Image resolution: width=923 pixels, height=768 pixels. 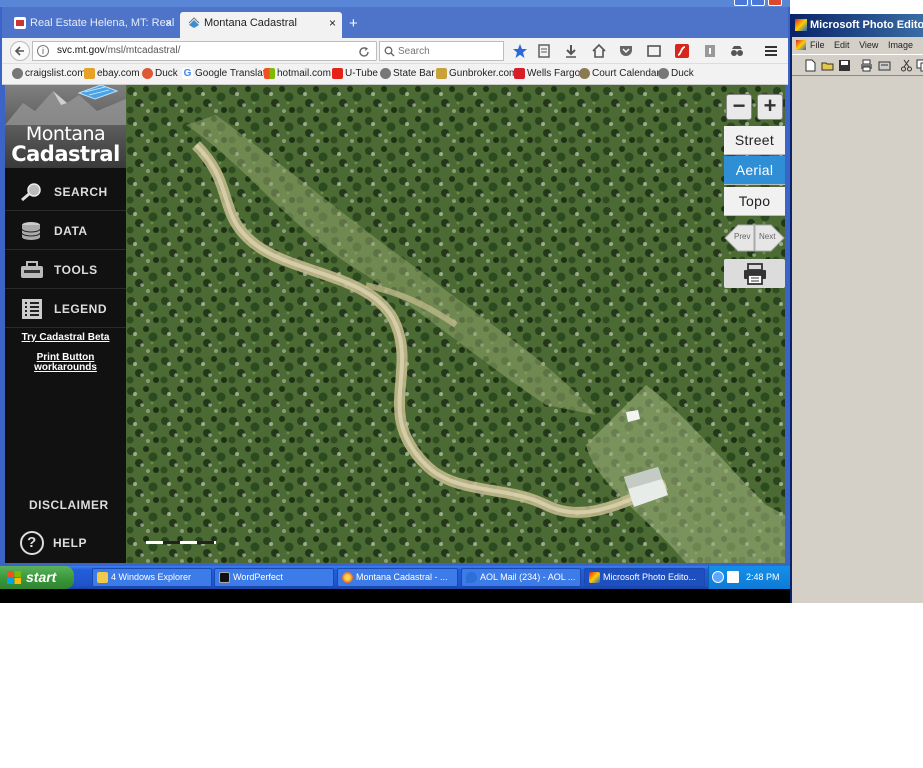 I want to click on sidebar-item-label: DATA, so click(x=71, y=231).